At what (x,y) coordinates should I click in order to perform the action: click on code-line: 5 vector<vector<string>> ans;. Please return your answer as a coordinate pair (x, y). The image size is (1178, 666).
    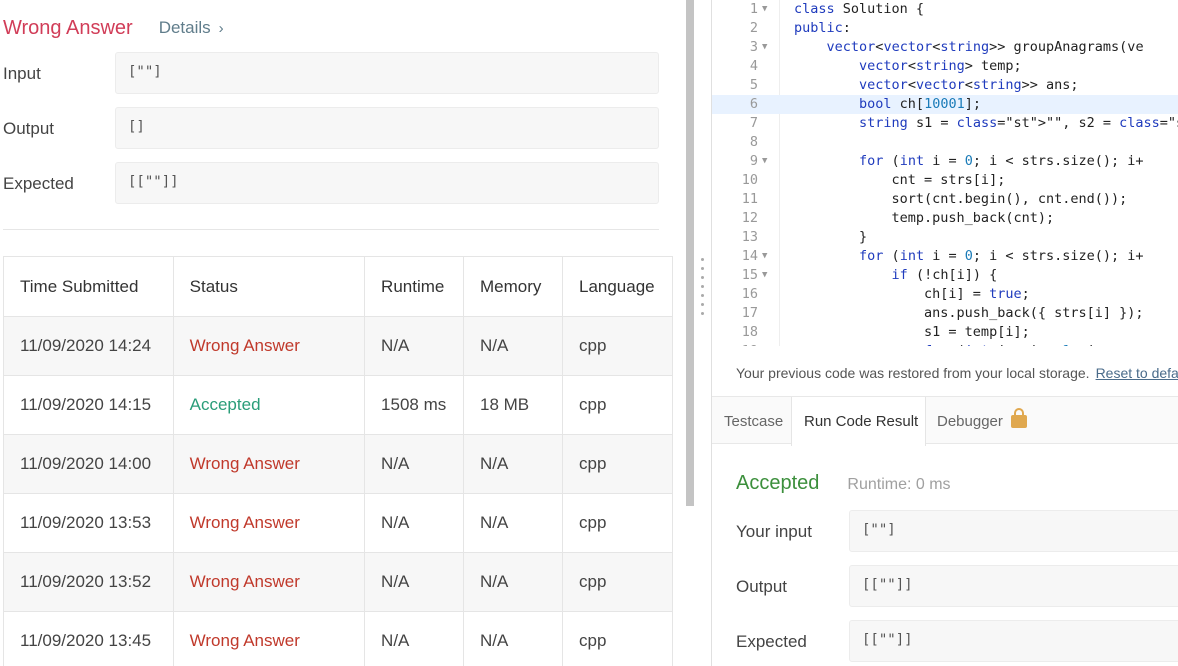
    Looking at the image, I should click on (945, 85).